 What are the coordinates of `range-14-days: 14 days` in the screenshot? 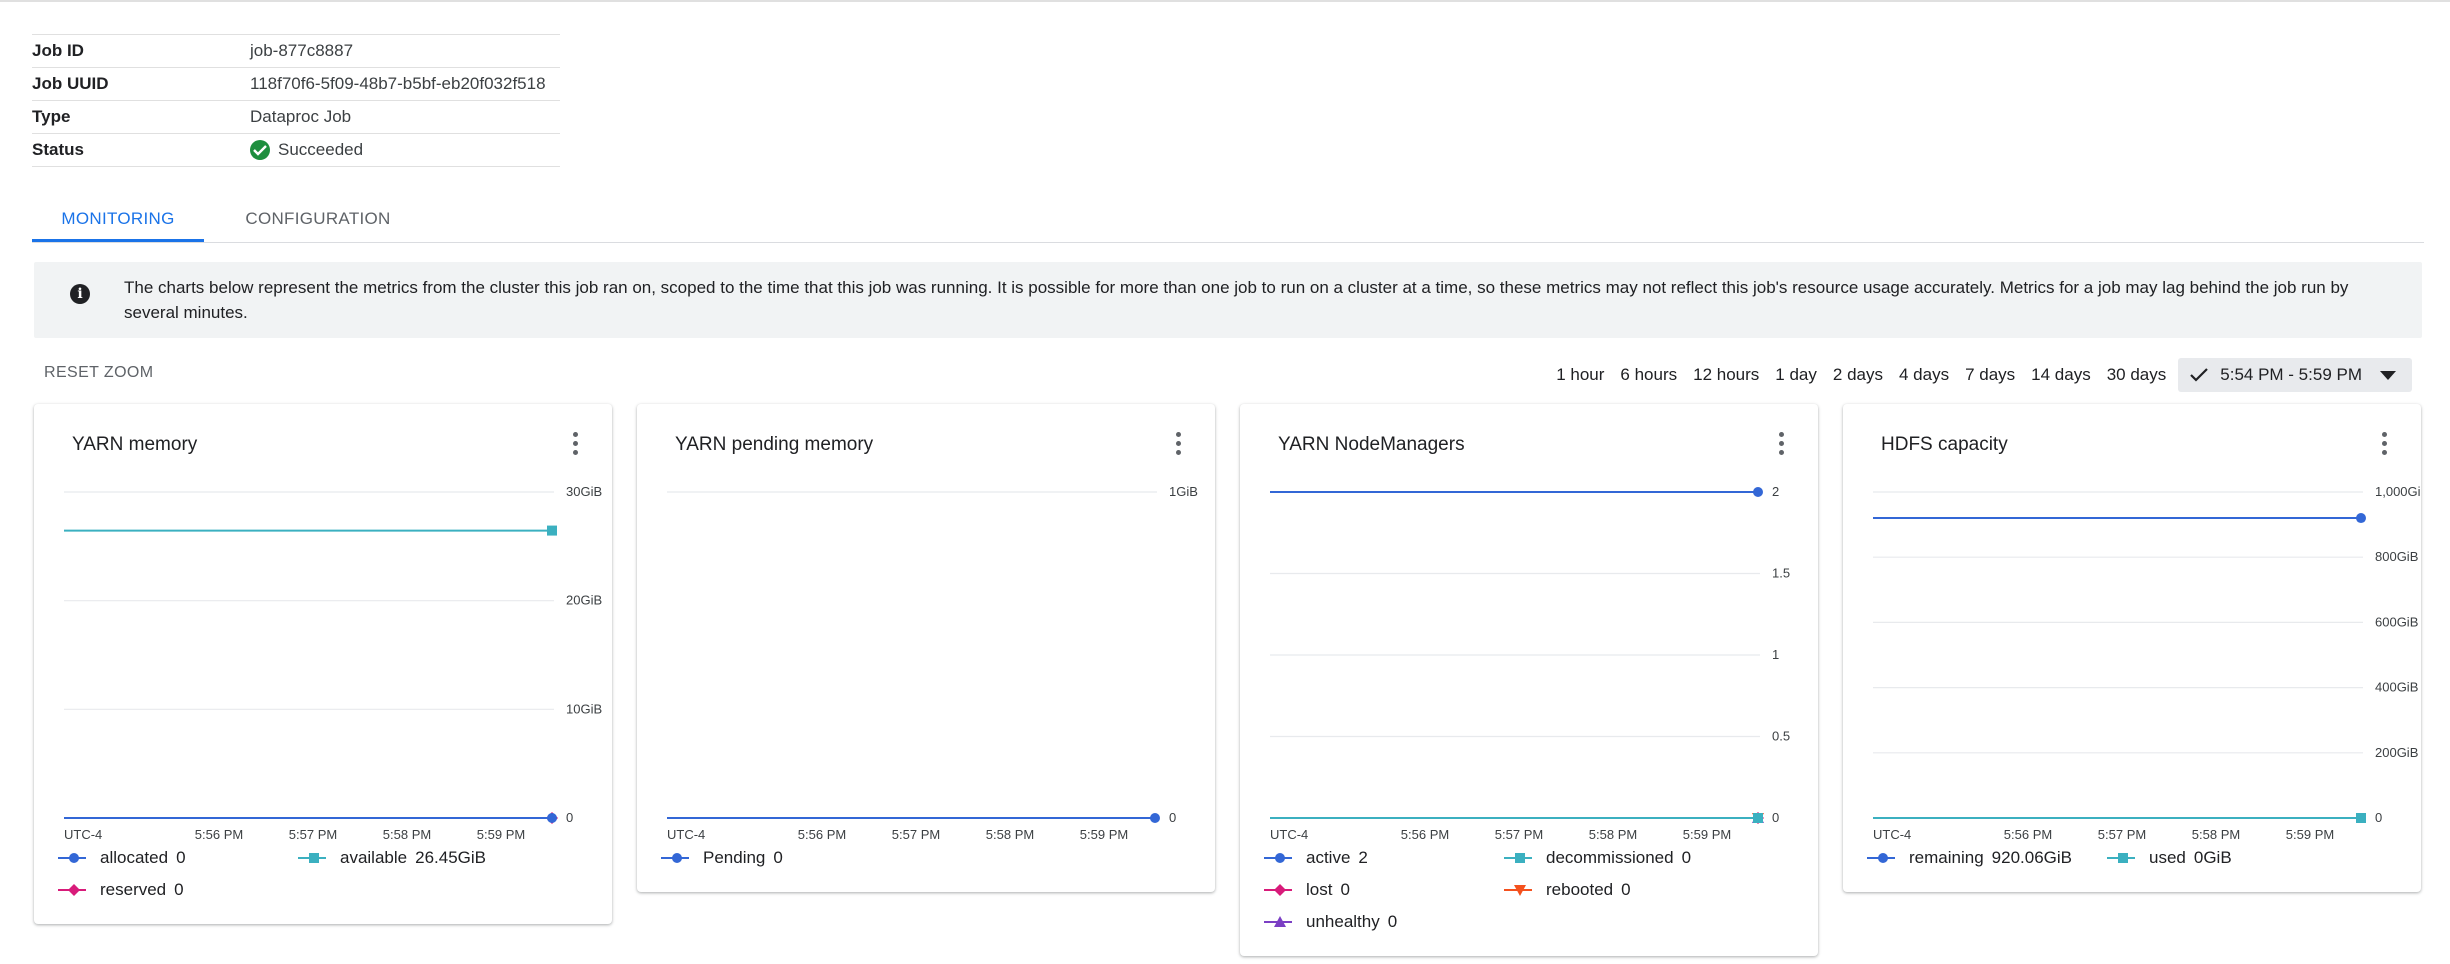 It's located at (2061, 375).